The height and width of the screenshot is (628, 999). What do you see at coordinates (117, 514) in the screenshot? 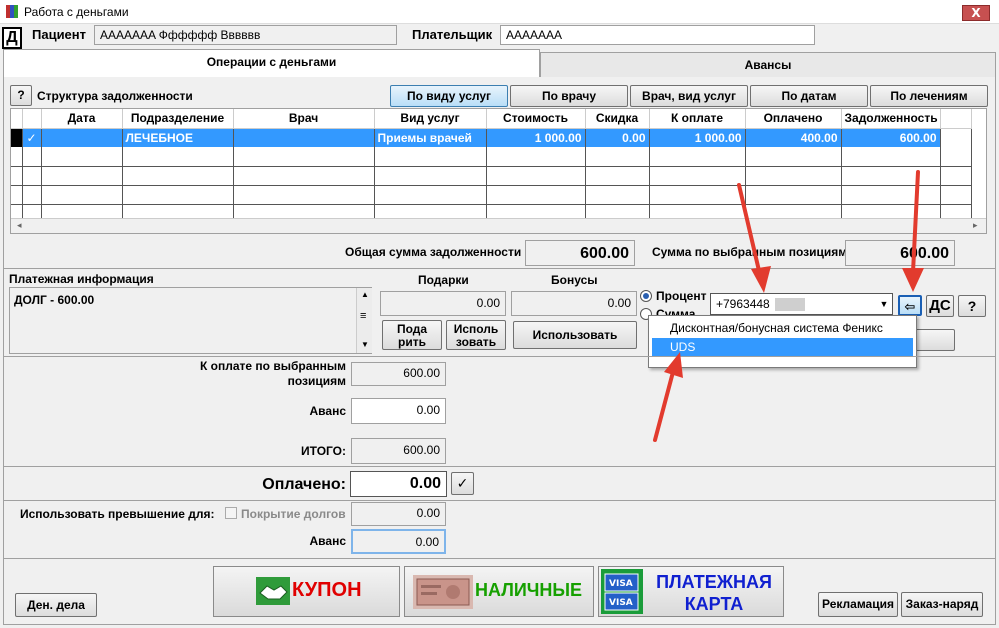
I see `overpay-label: Использовать превышение для:` at bounding box center [117, 514].